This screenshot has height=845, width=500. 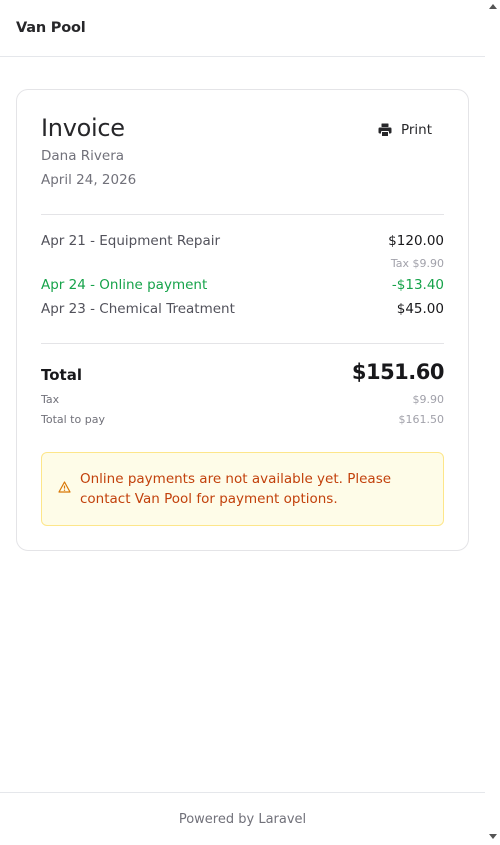 What do you see at coordinates (242, 399) in the screenshot?
I see `tax-row: Tax $9.90` at bounding box center [242, 399].